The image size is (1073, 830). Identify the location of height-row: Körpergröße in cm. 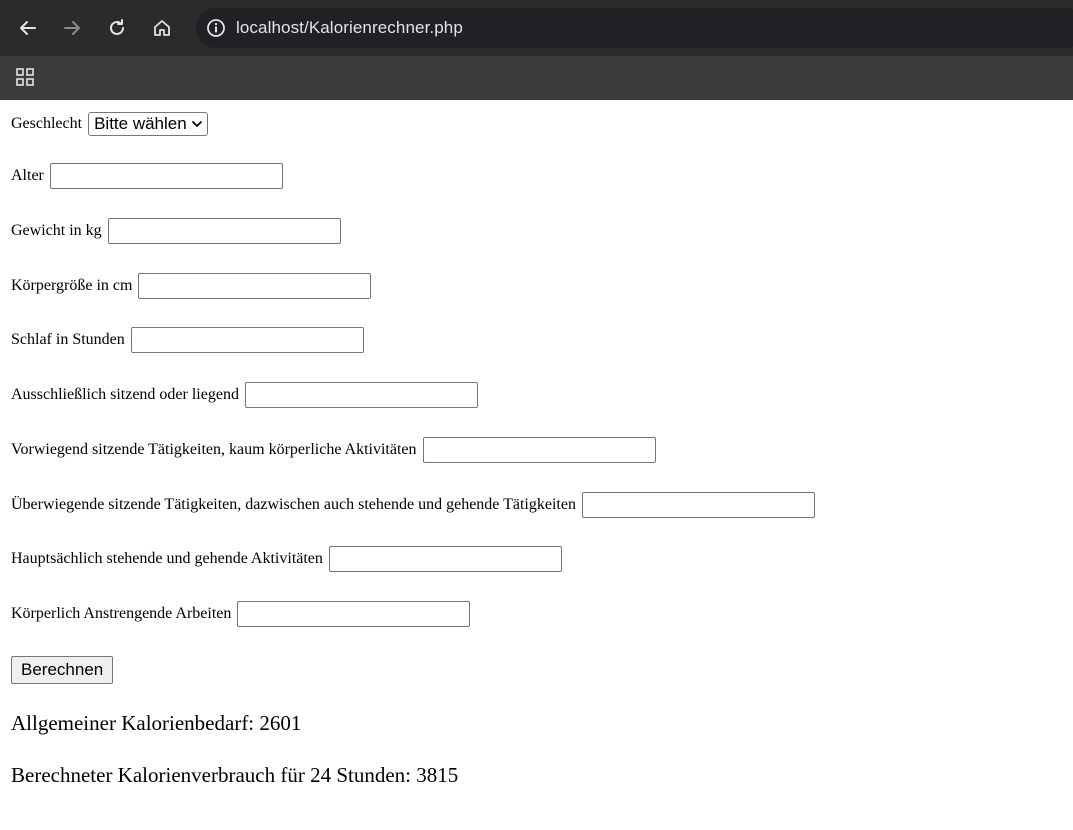
(191, 286).